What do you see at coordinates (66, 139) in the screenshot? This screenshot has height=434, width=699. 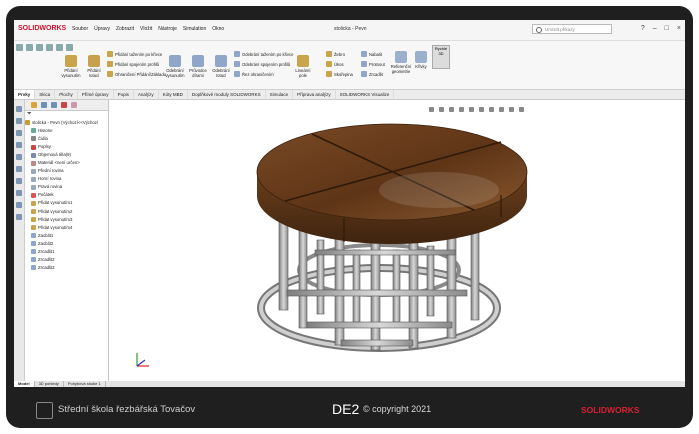 I see `tree-item: Čidla` at bounding box center [66, 139].